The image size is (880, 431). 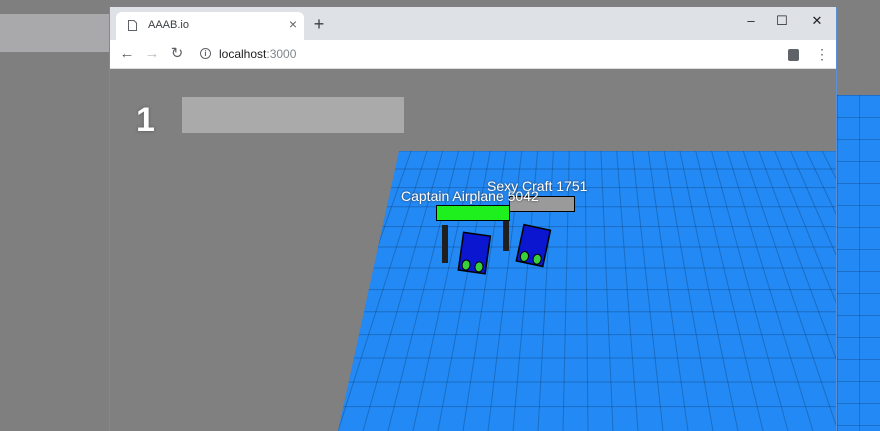 I want to click on minimize-button: –, so click(x=751, y=21).